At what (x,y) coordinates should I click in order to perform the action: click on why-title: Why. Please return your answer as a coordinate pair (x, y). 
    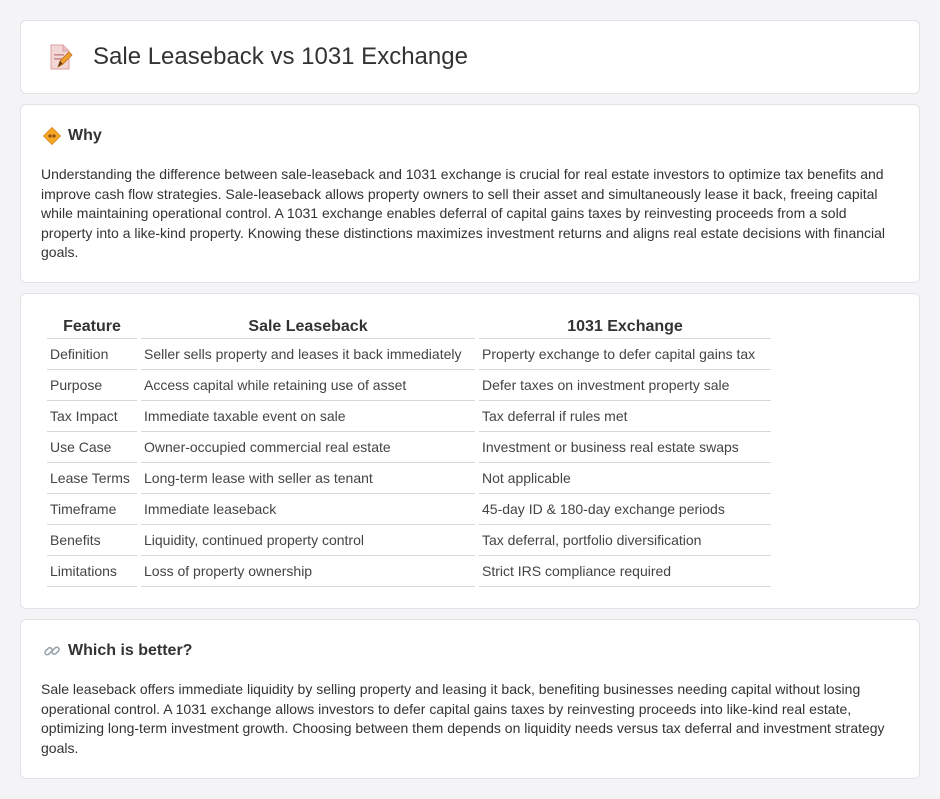
    Looking at the image, I should click on (85, 135).